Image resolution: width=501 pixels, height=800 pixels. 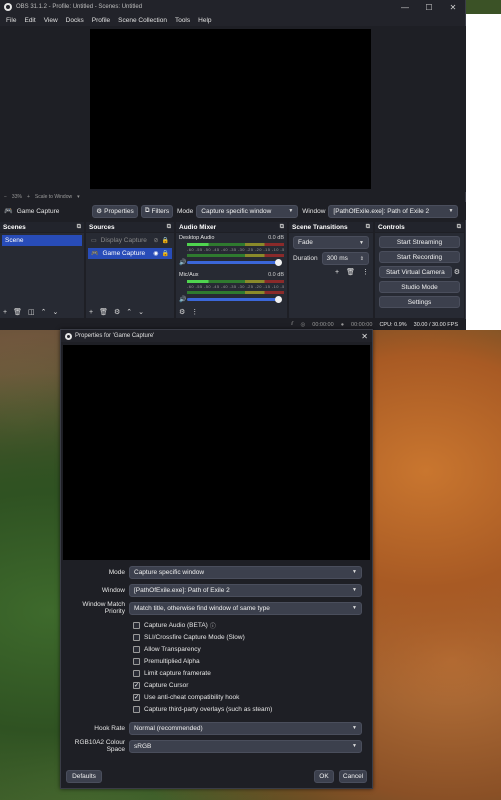 I want to click on chevron-down-icon: ▼, so click(x=354, y=746).